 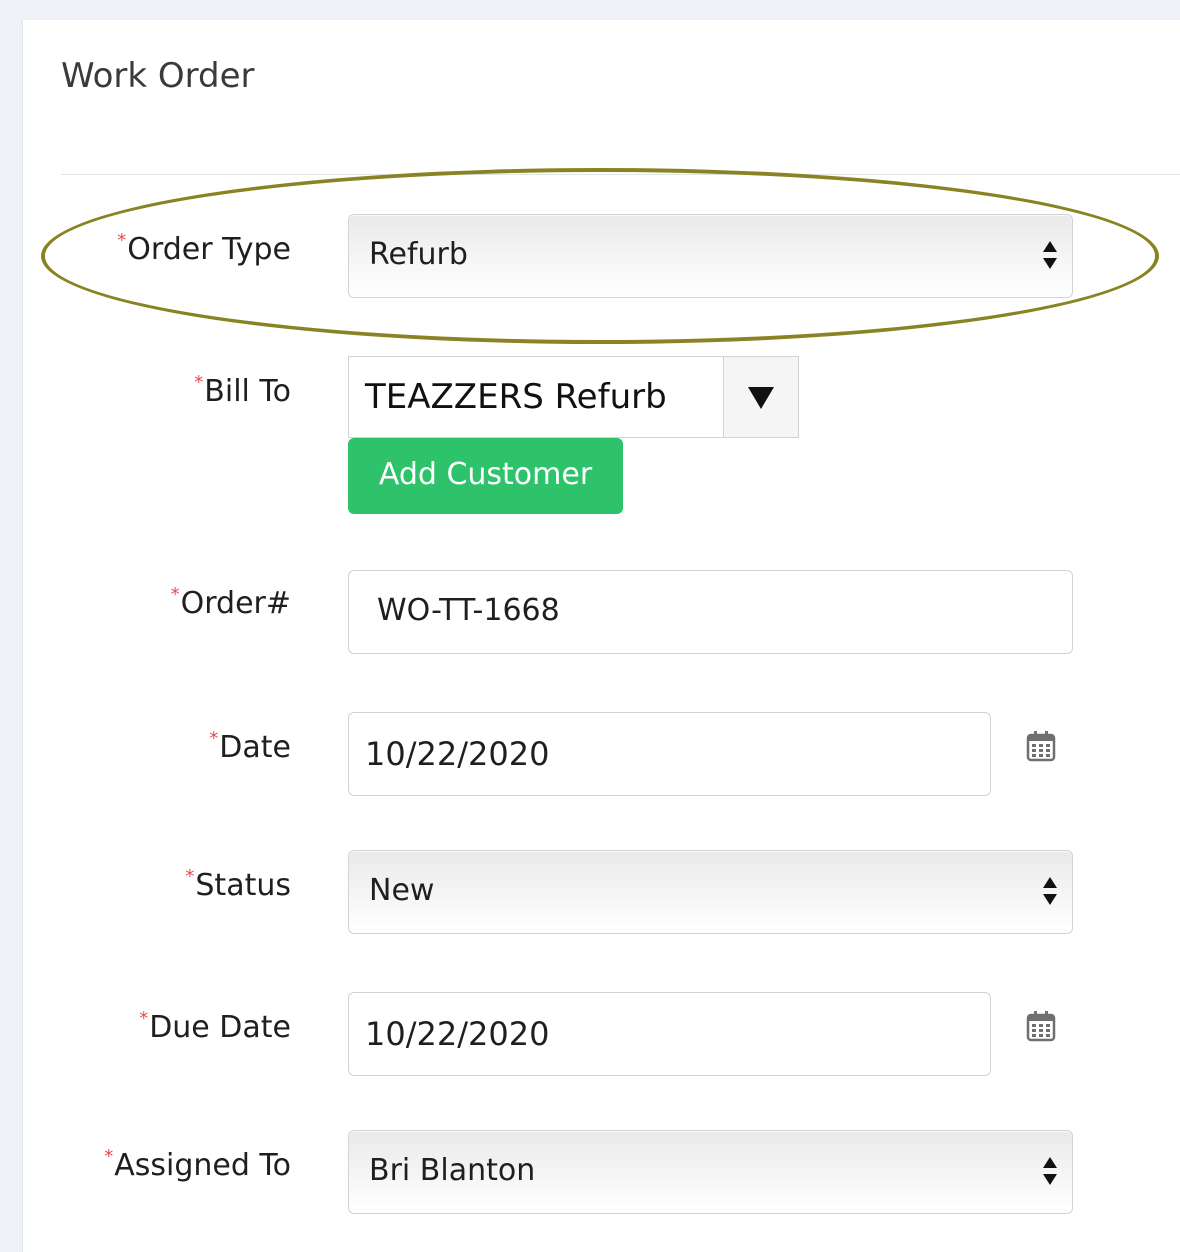 What do you see at coordinates (485, 476) in the screenshot?
I see `add-customer-button: Add Customer` at bounding box center [485, 476].